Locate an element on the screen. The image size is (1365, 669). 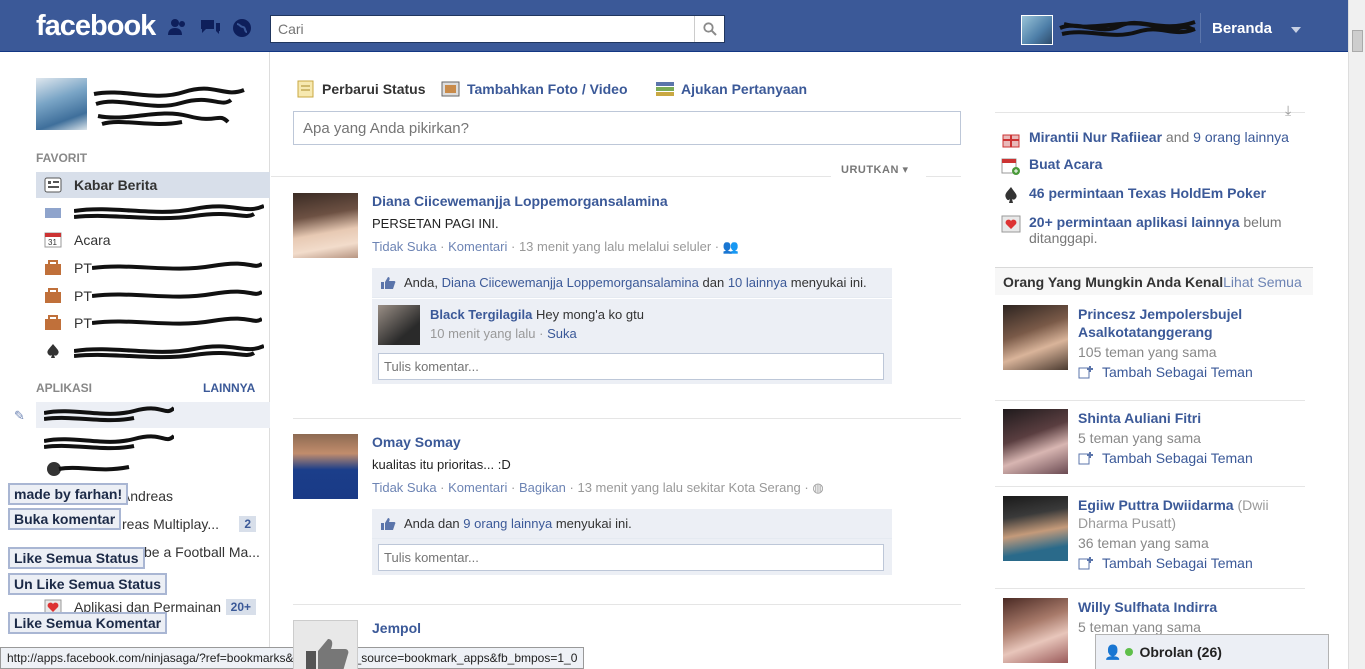
friend-requests-icon is located at coordinates (178, 27).